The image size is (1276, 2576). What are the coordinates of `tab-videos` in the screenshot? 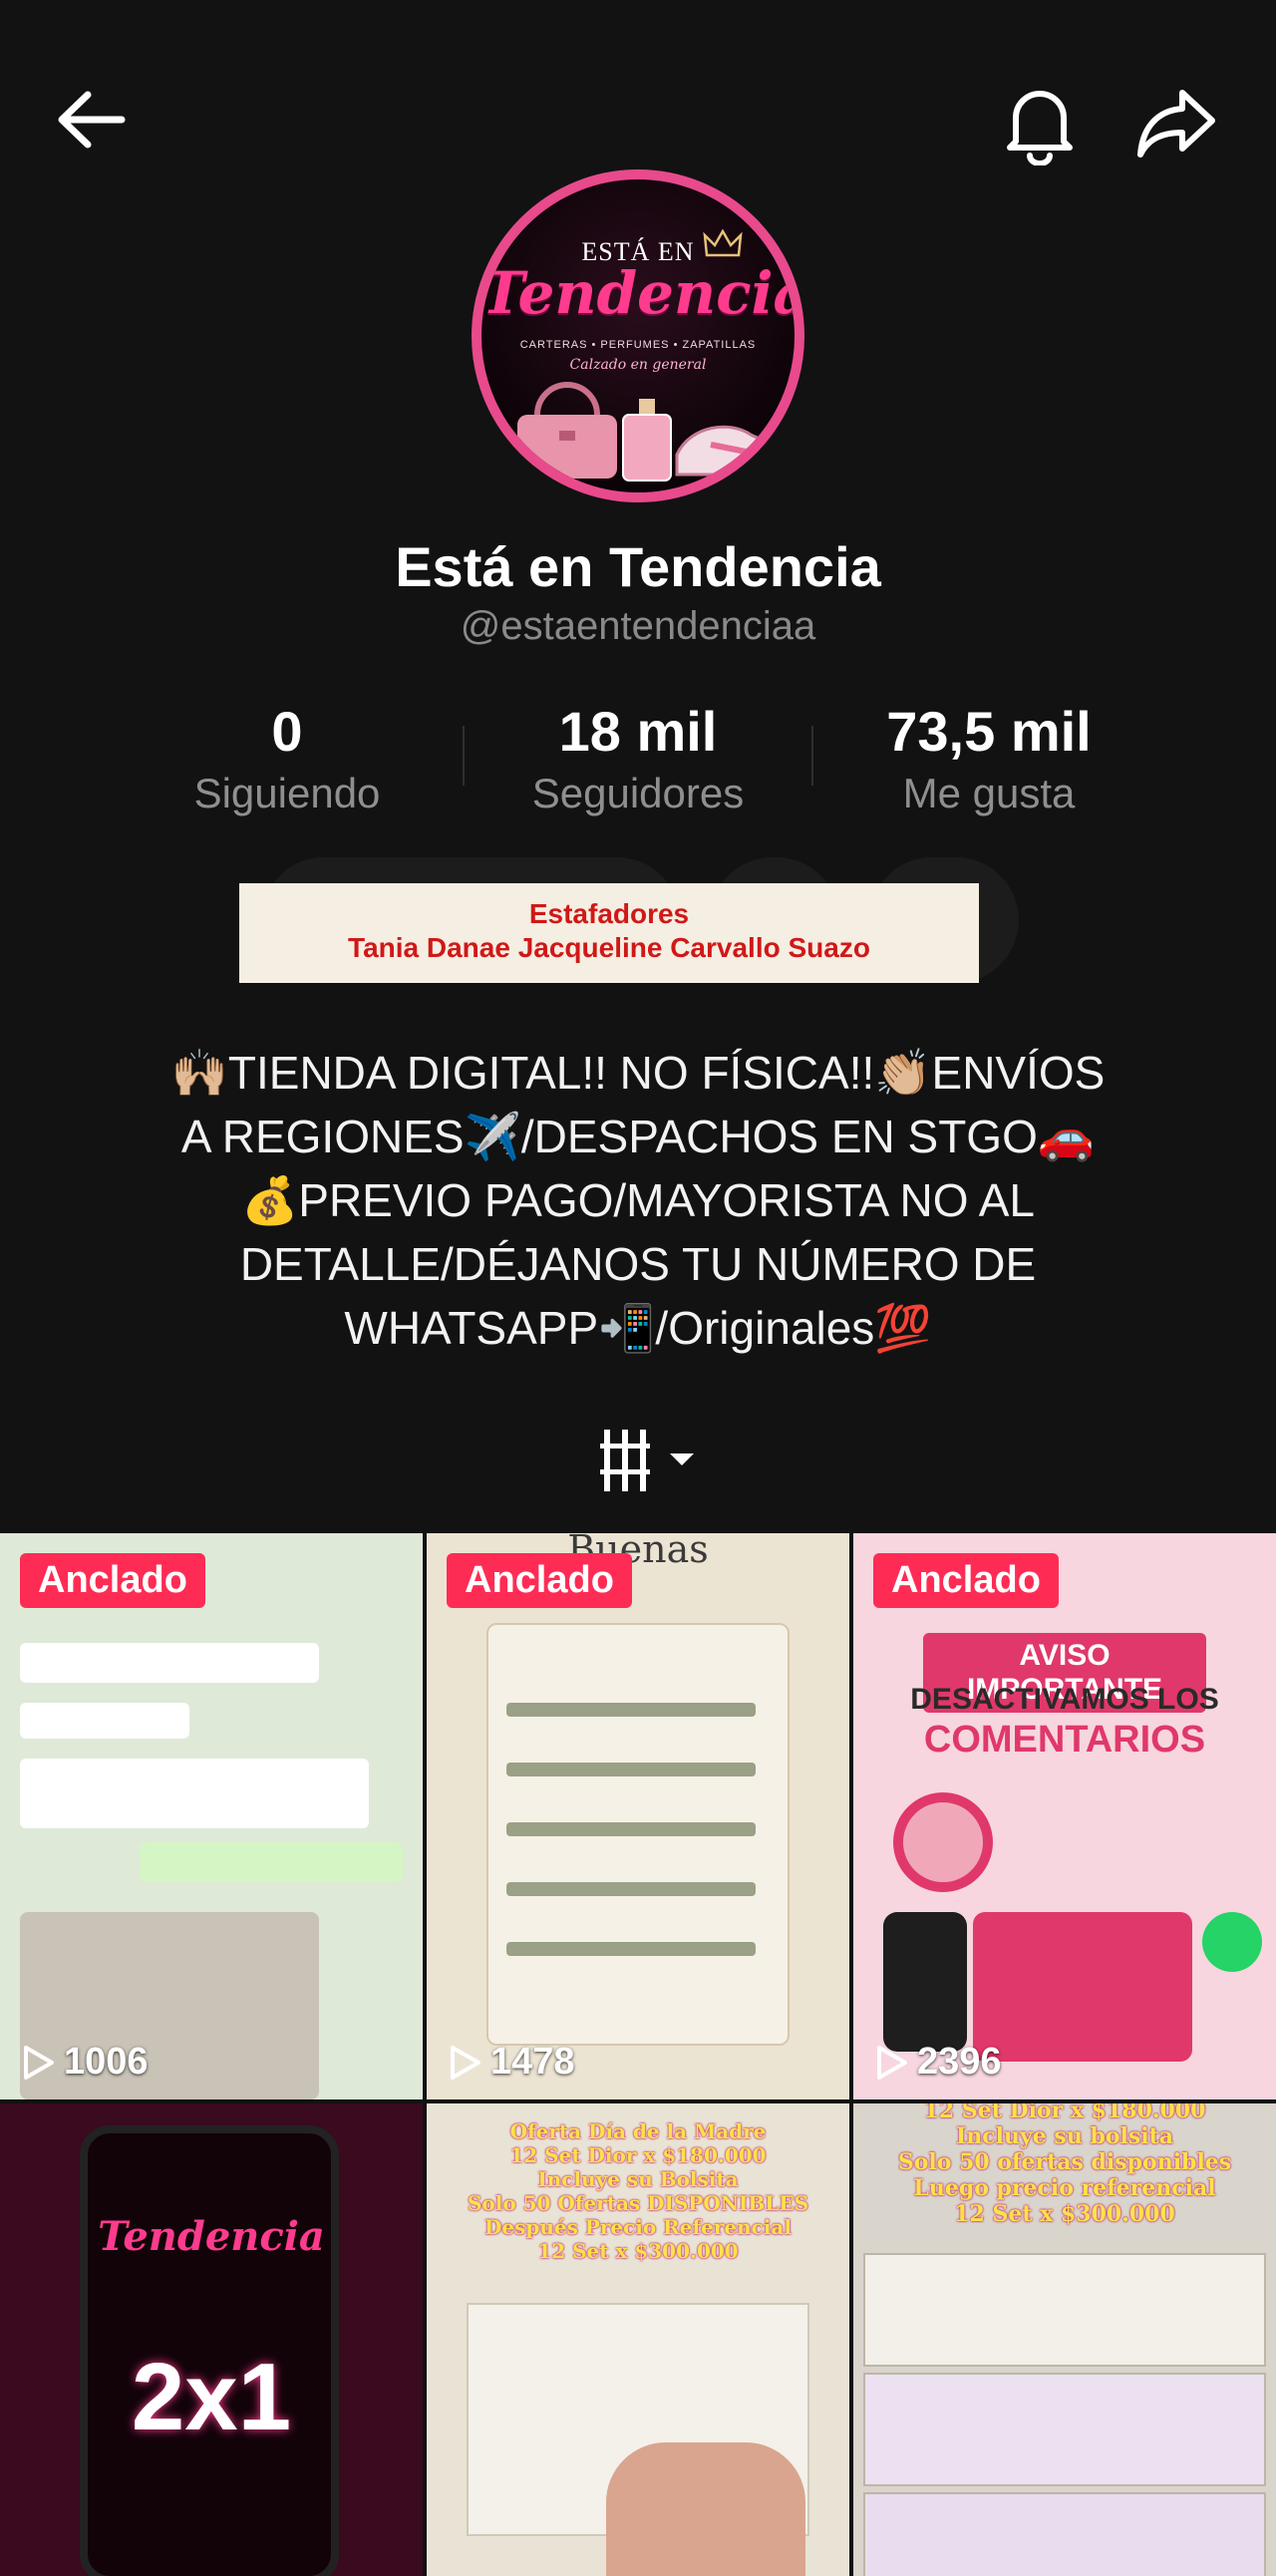 It's located at (648, 1463).